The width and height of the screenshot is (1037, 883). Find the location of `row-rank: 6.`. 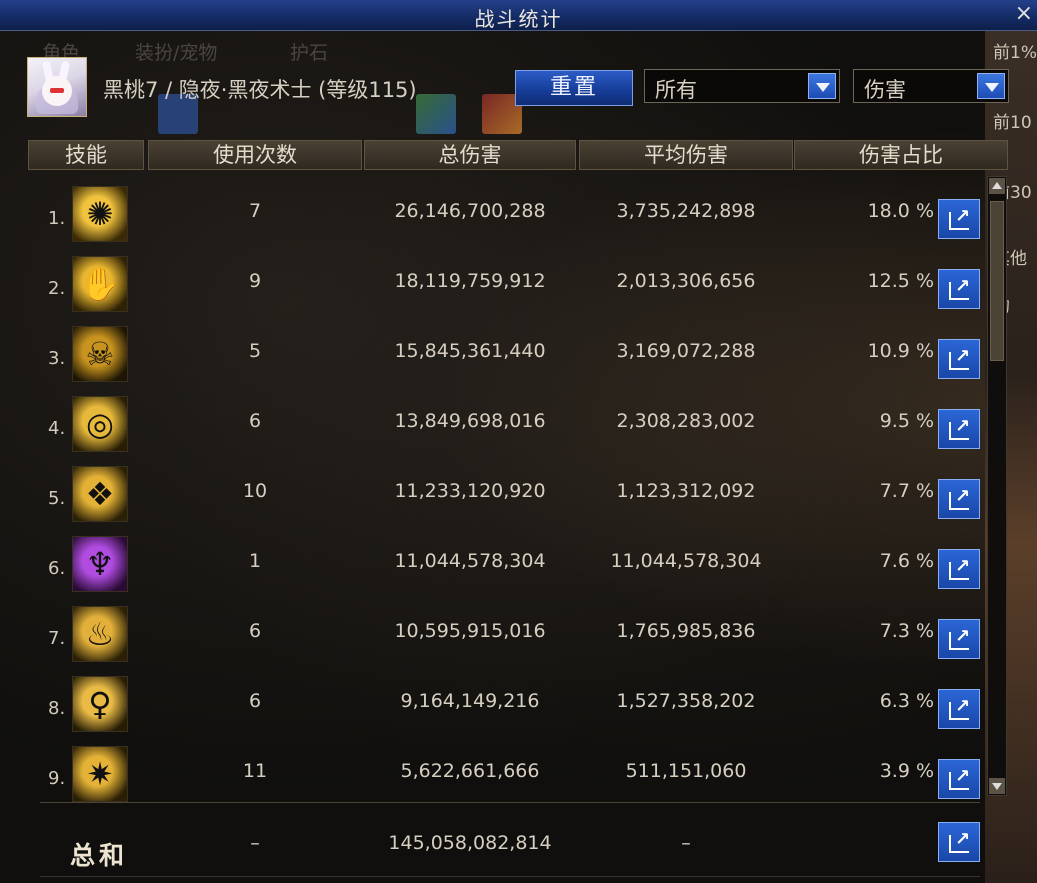

row-rank: 6. is located at coordinates (57, 568).